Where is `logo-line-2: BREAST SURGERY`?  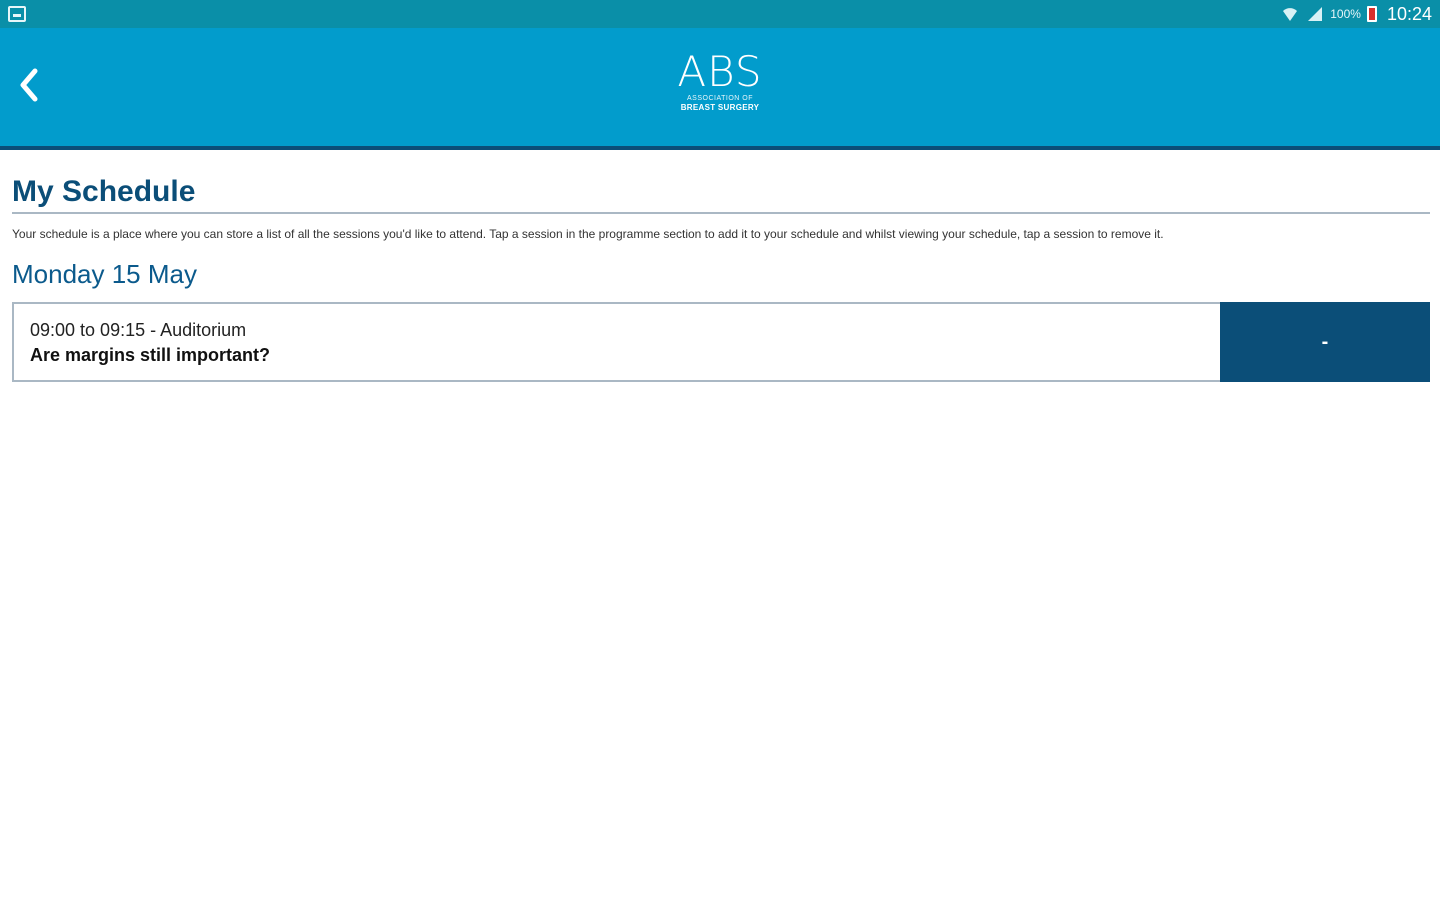 logo-line-2: BREAST SURGERY is located at coordinates (720, 107).